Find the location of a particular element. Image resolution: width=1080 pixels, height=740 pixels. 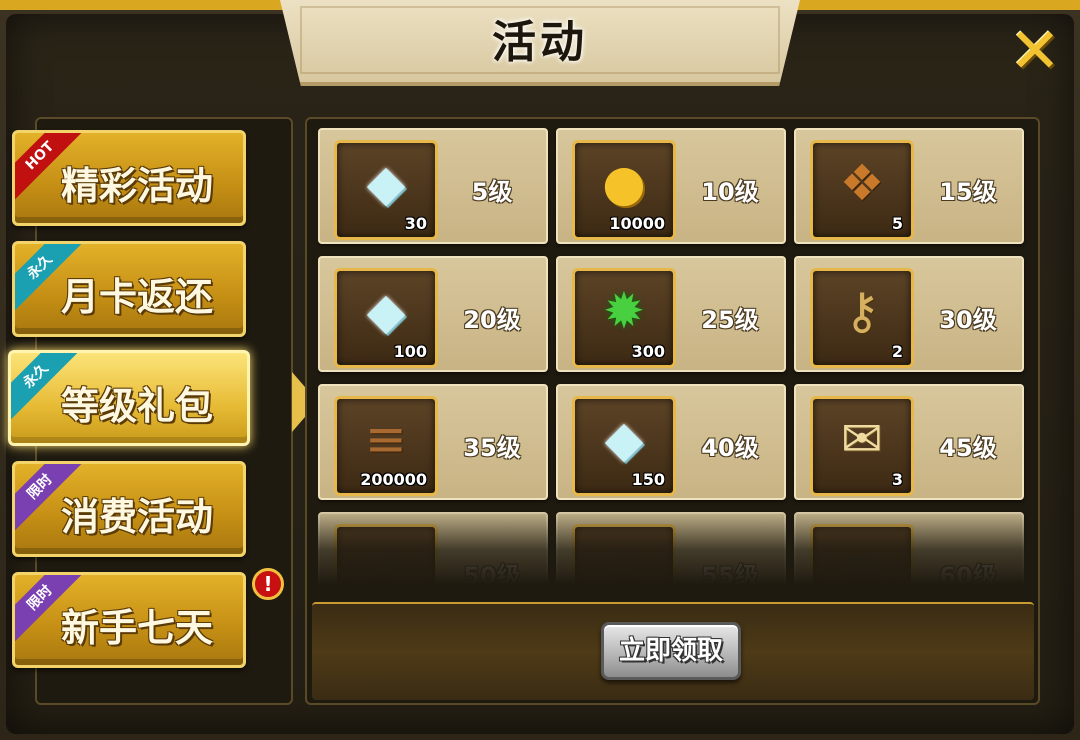

alert-badge: ! is located at coordinates (268, 584).